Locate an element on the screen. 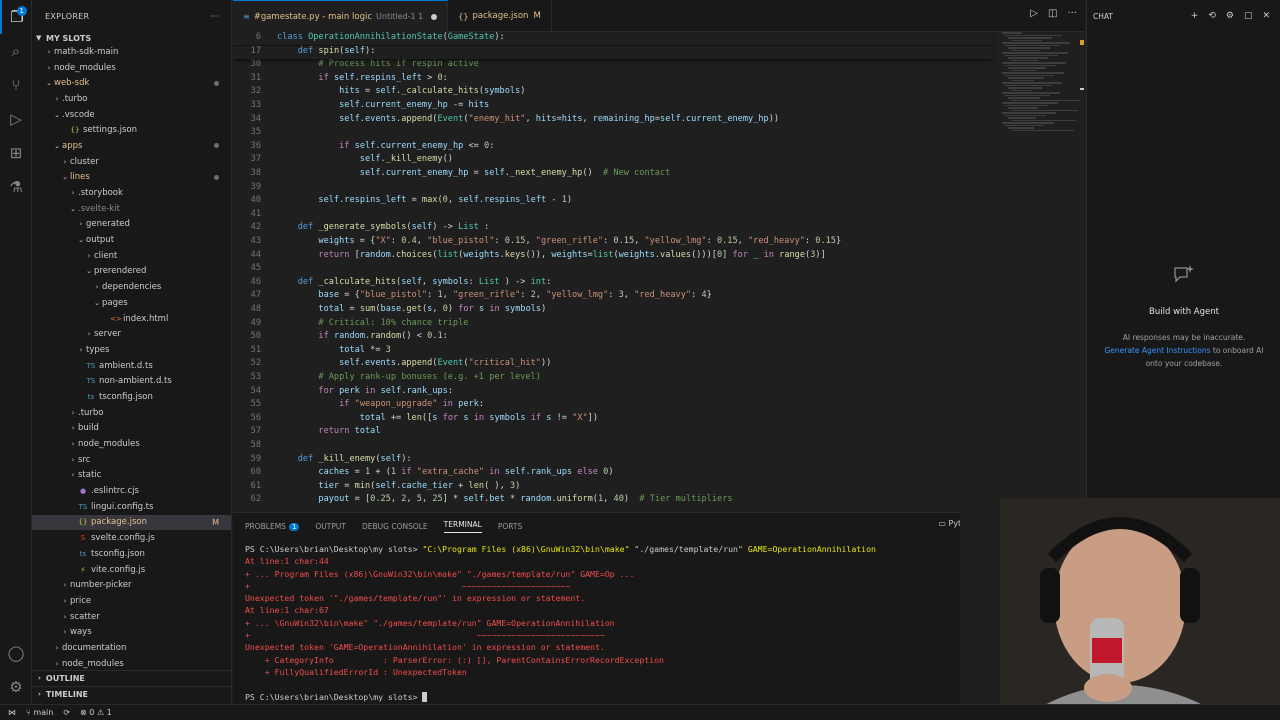  tree-file: TS lingui.config.ts is located at coordinates (131, 507).